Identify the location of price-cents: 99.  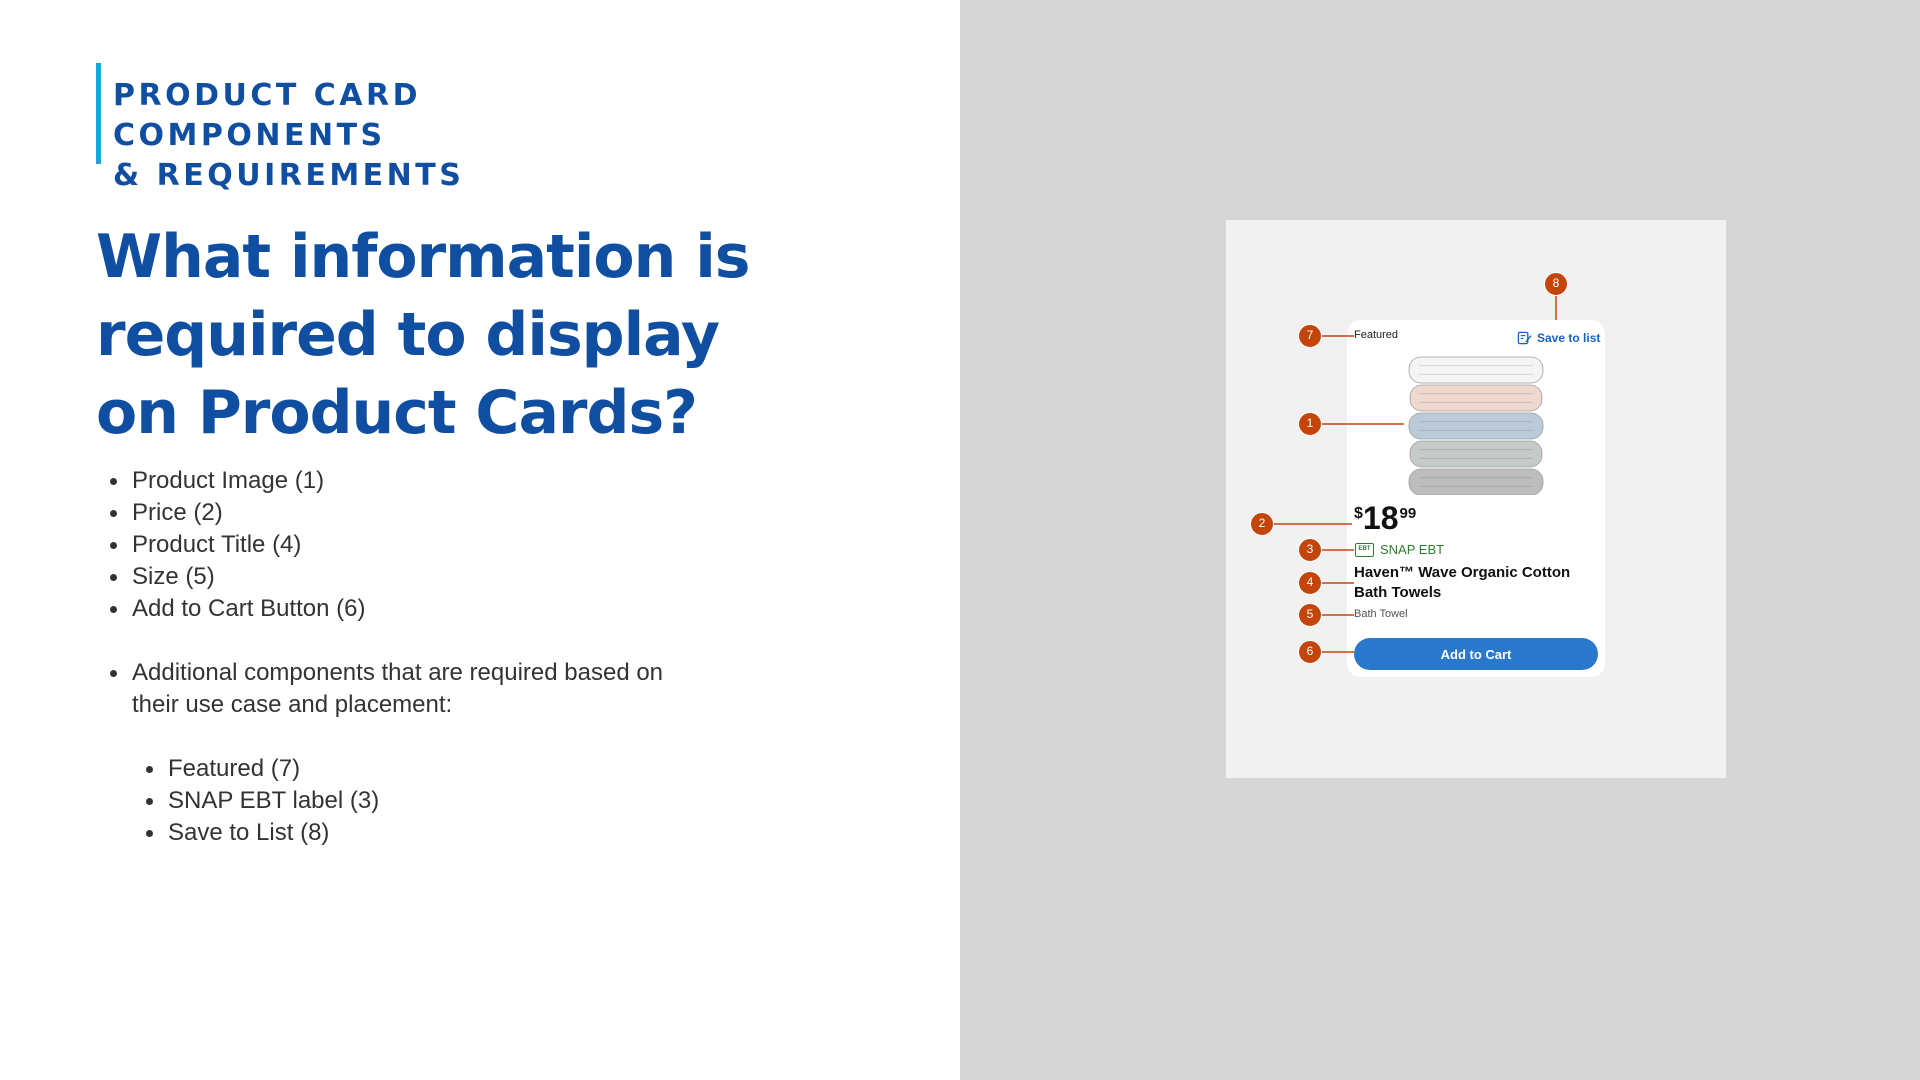
(1408, 513).